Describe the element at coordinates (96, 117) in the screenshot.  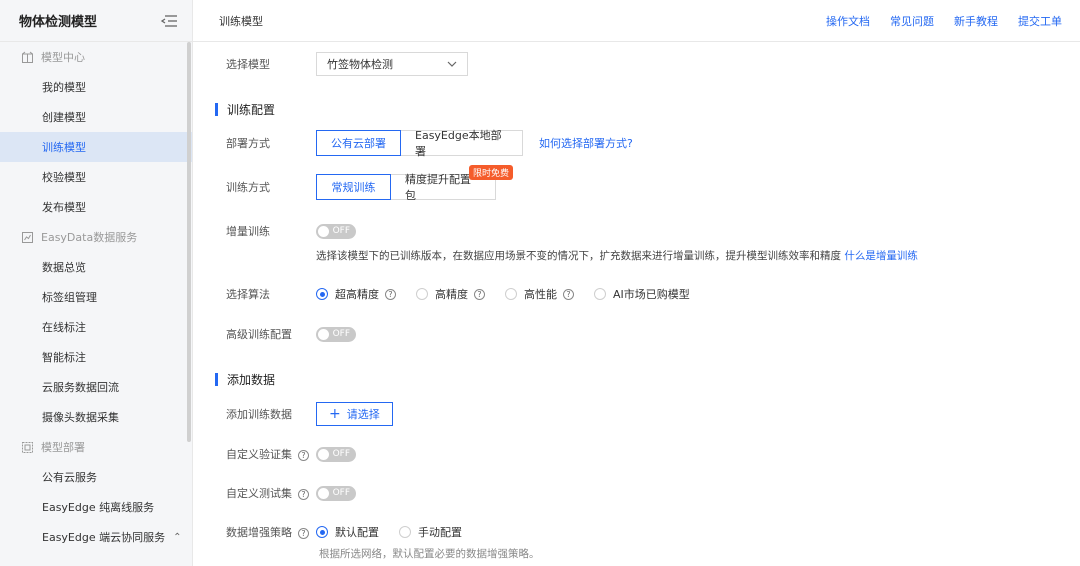
I see `sidebar-item-create-model: 创建模型` at that location.